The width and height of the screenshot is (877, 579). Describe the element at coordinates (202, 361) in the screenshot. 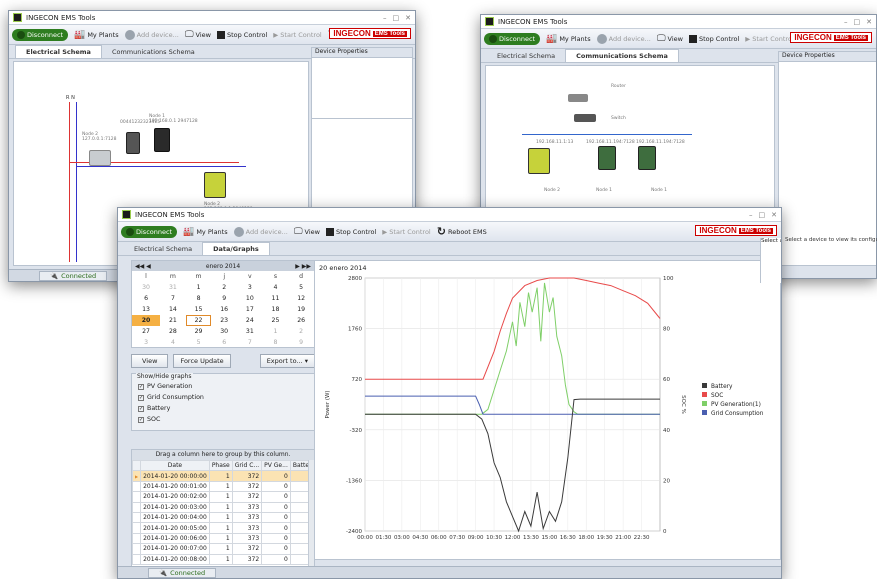

I see `force-update-button: Force Update` at that location.